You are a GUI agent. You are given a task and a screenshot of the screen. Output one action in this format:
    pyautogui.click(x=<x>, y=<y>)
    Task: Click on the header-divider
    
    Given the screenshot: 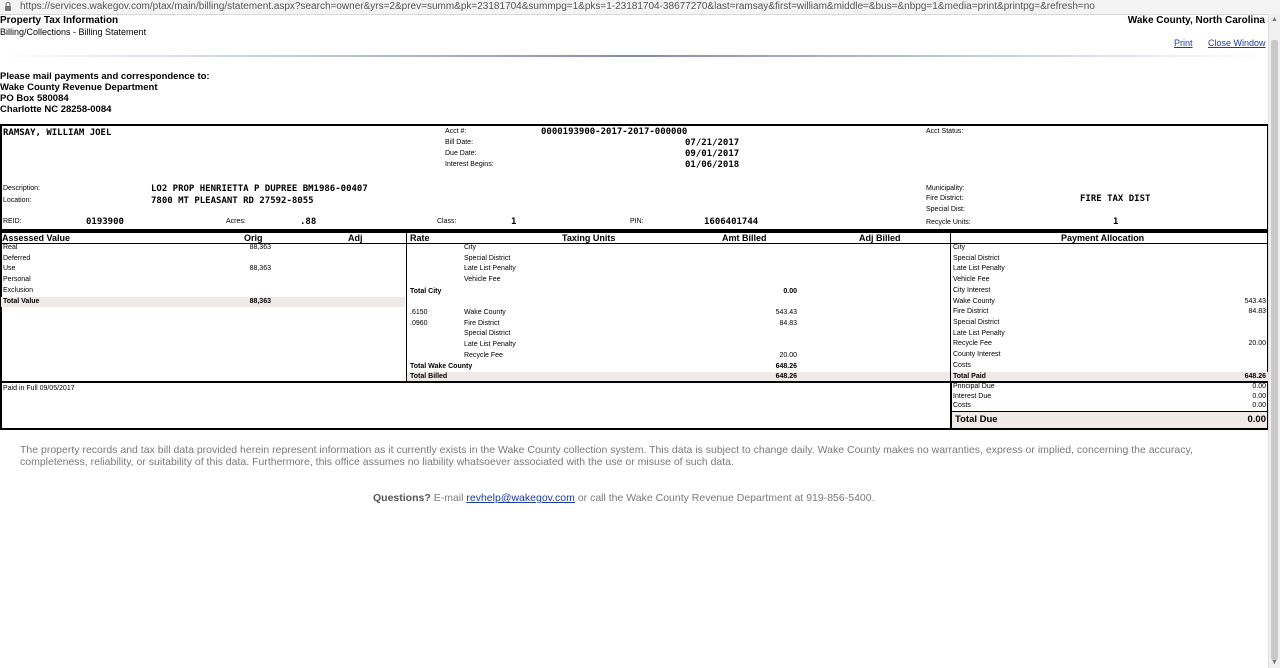 What is the action you would take?
    pyautogui.click(x=634, y=56)
    